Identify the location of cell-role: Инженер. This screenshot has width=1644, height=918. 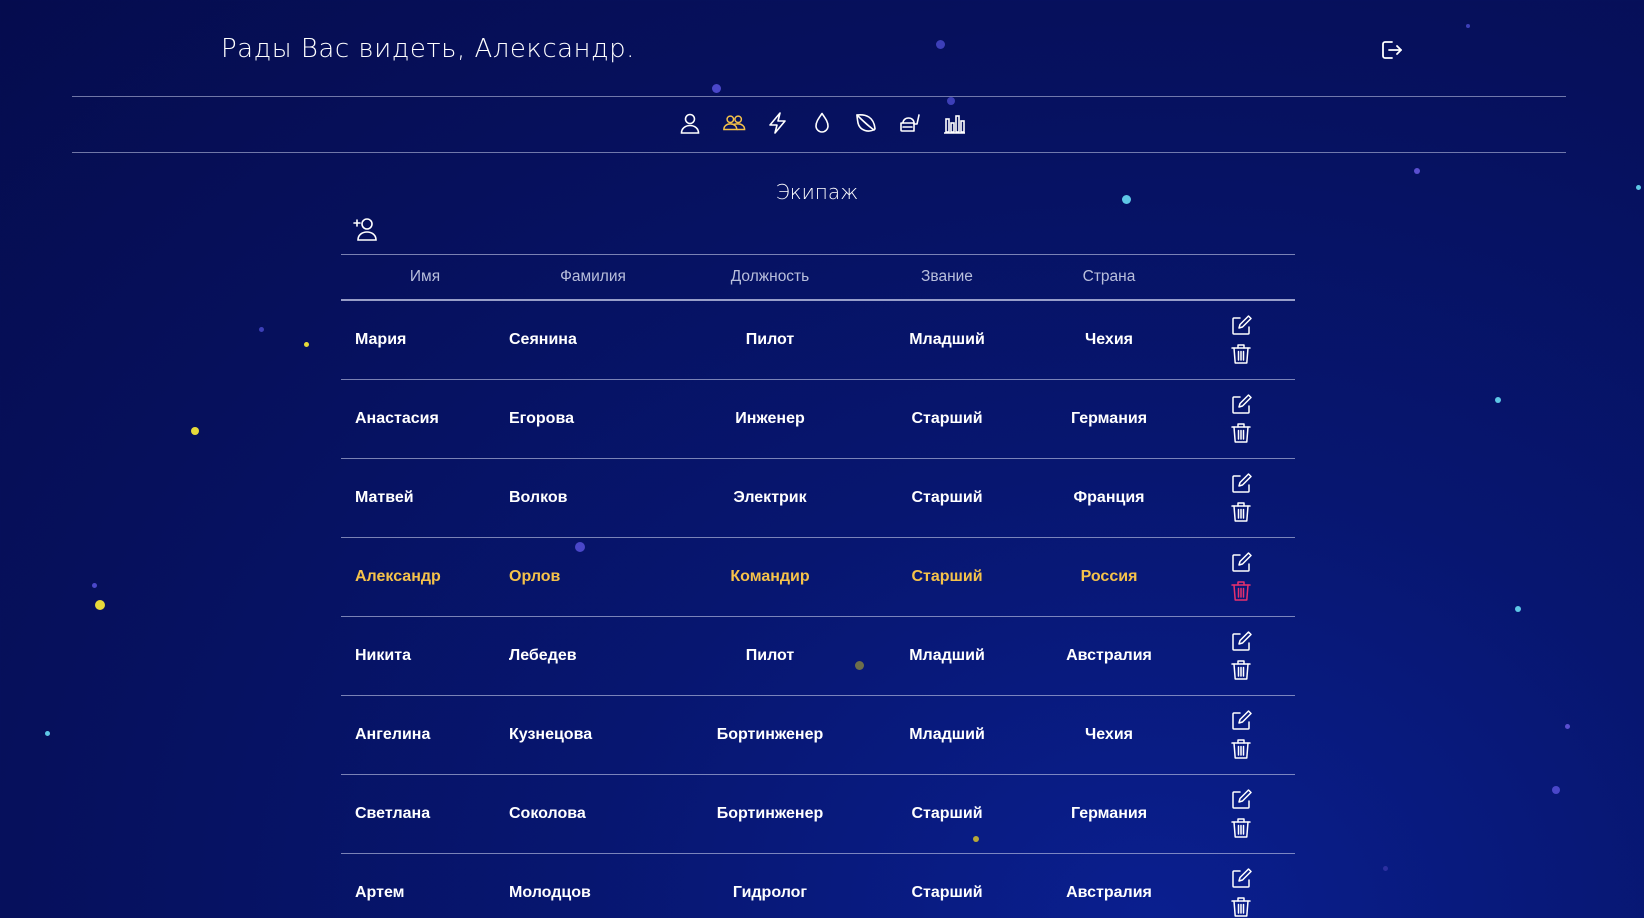
(770, 418).